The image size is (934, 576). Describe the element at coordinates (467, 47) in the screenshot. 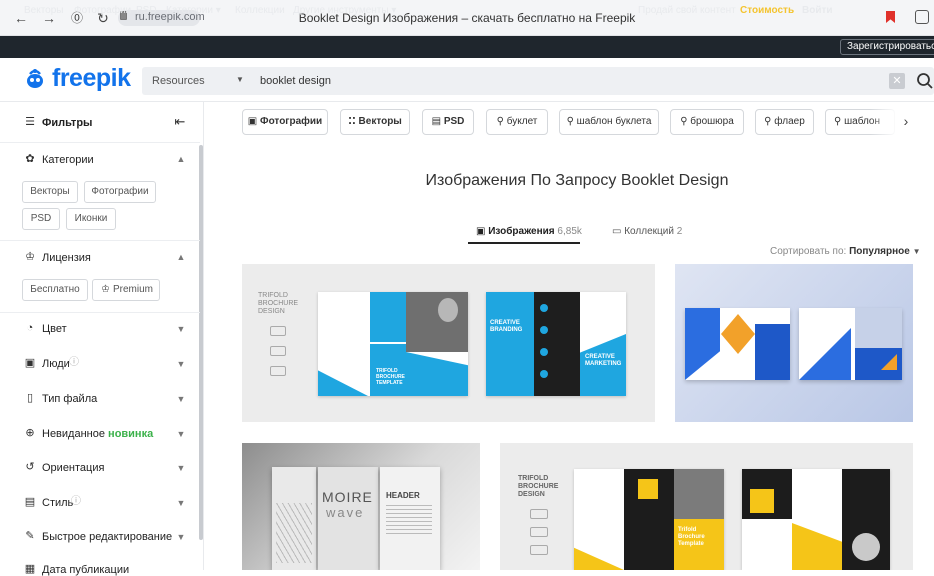

I see `top-nav` at that location.